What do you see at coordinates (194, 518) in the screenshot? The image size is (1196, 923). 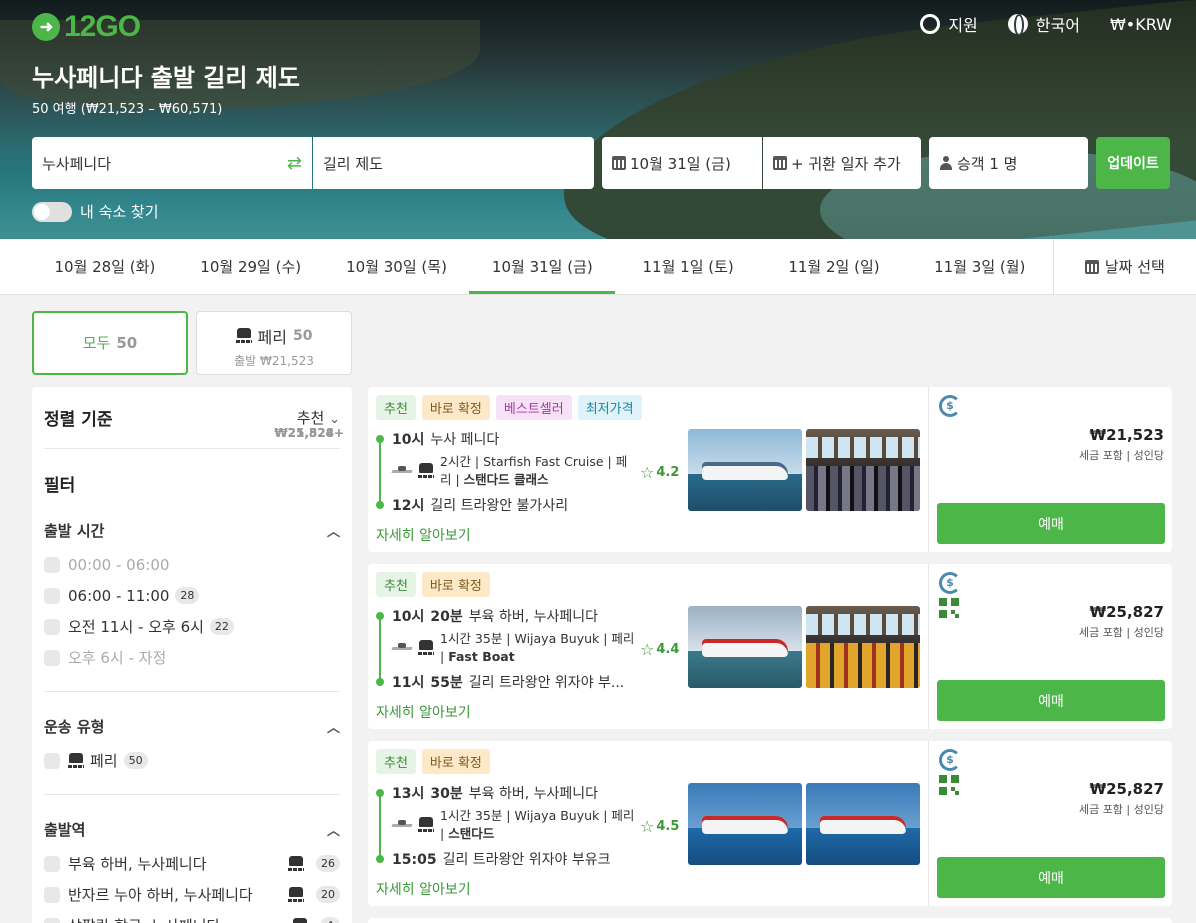 I see `departure-option: 06:00 - 11:00 ₩21,524+ 28` at bounding box center [194, 518].